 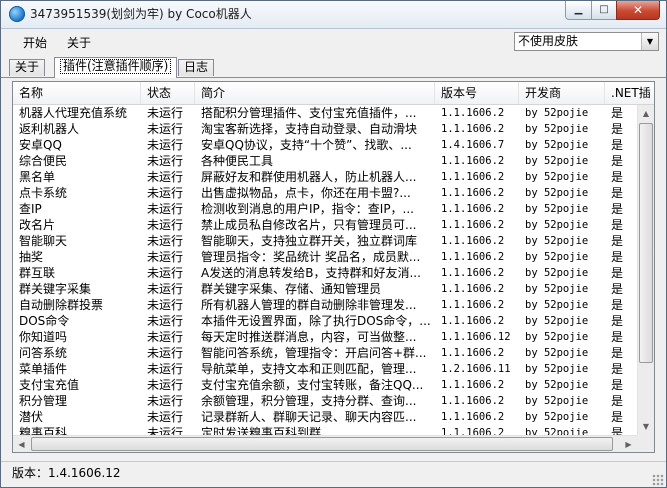 I want to click on close-button: ✕, so click(x=638, y=10).